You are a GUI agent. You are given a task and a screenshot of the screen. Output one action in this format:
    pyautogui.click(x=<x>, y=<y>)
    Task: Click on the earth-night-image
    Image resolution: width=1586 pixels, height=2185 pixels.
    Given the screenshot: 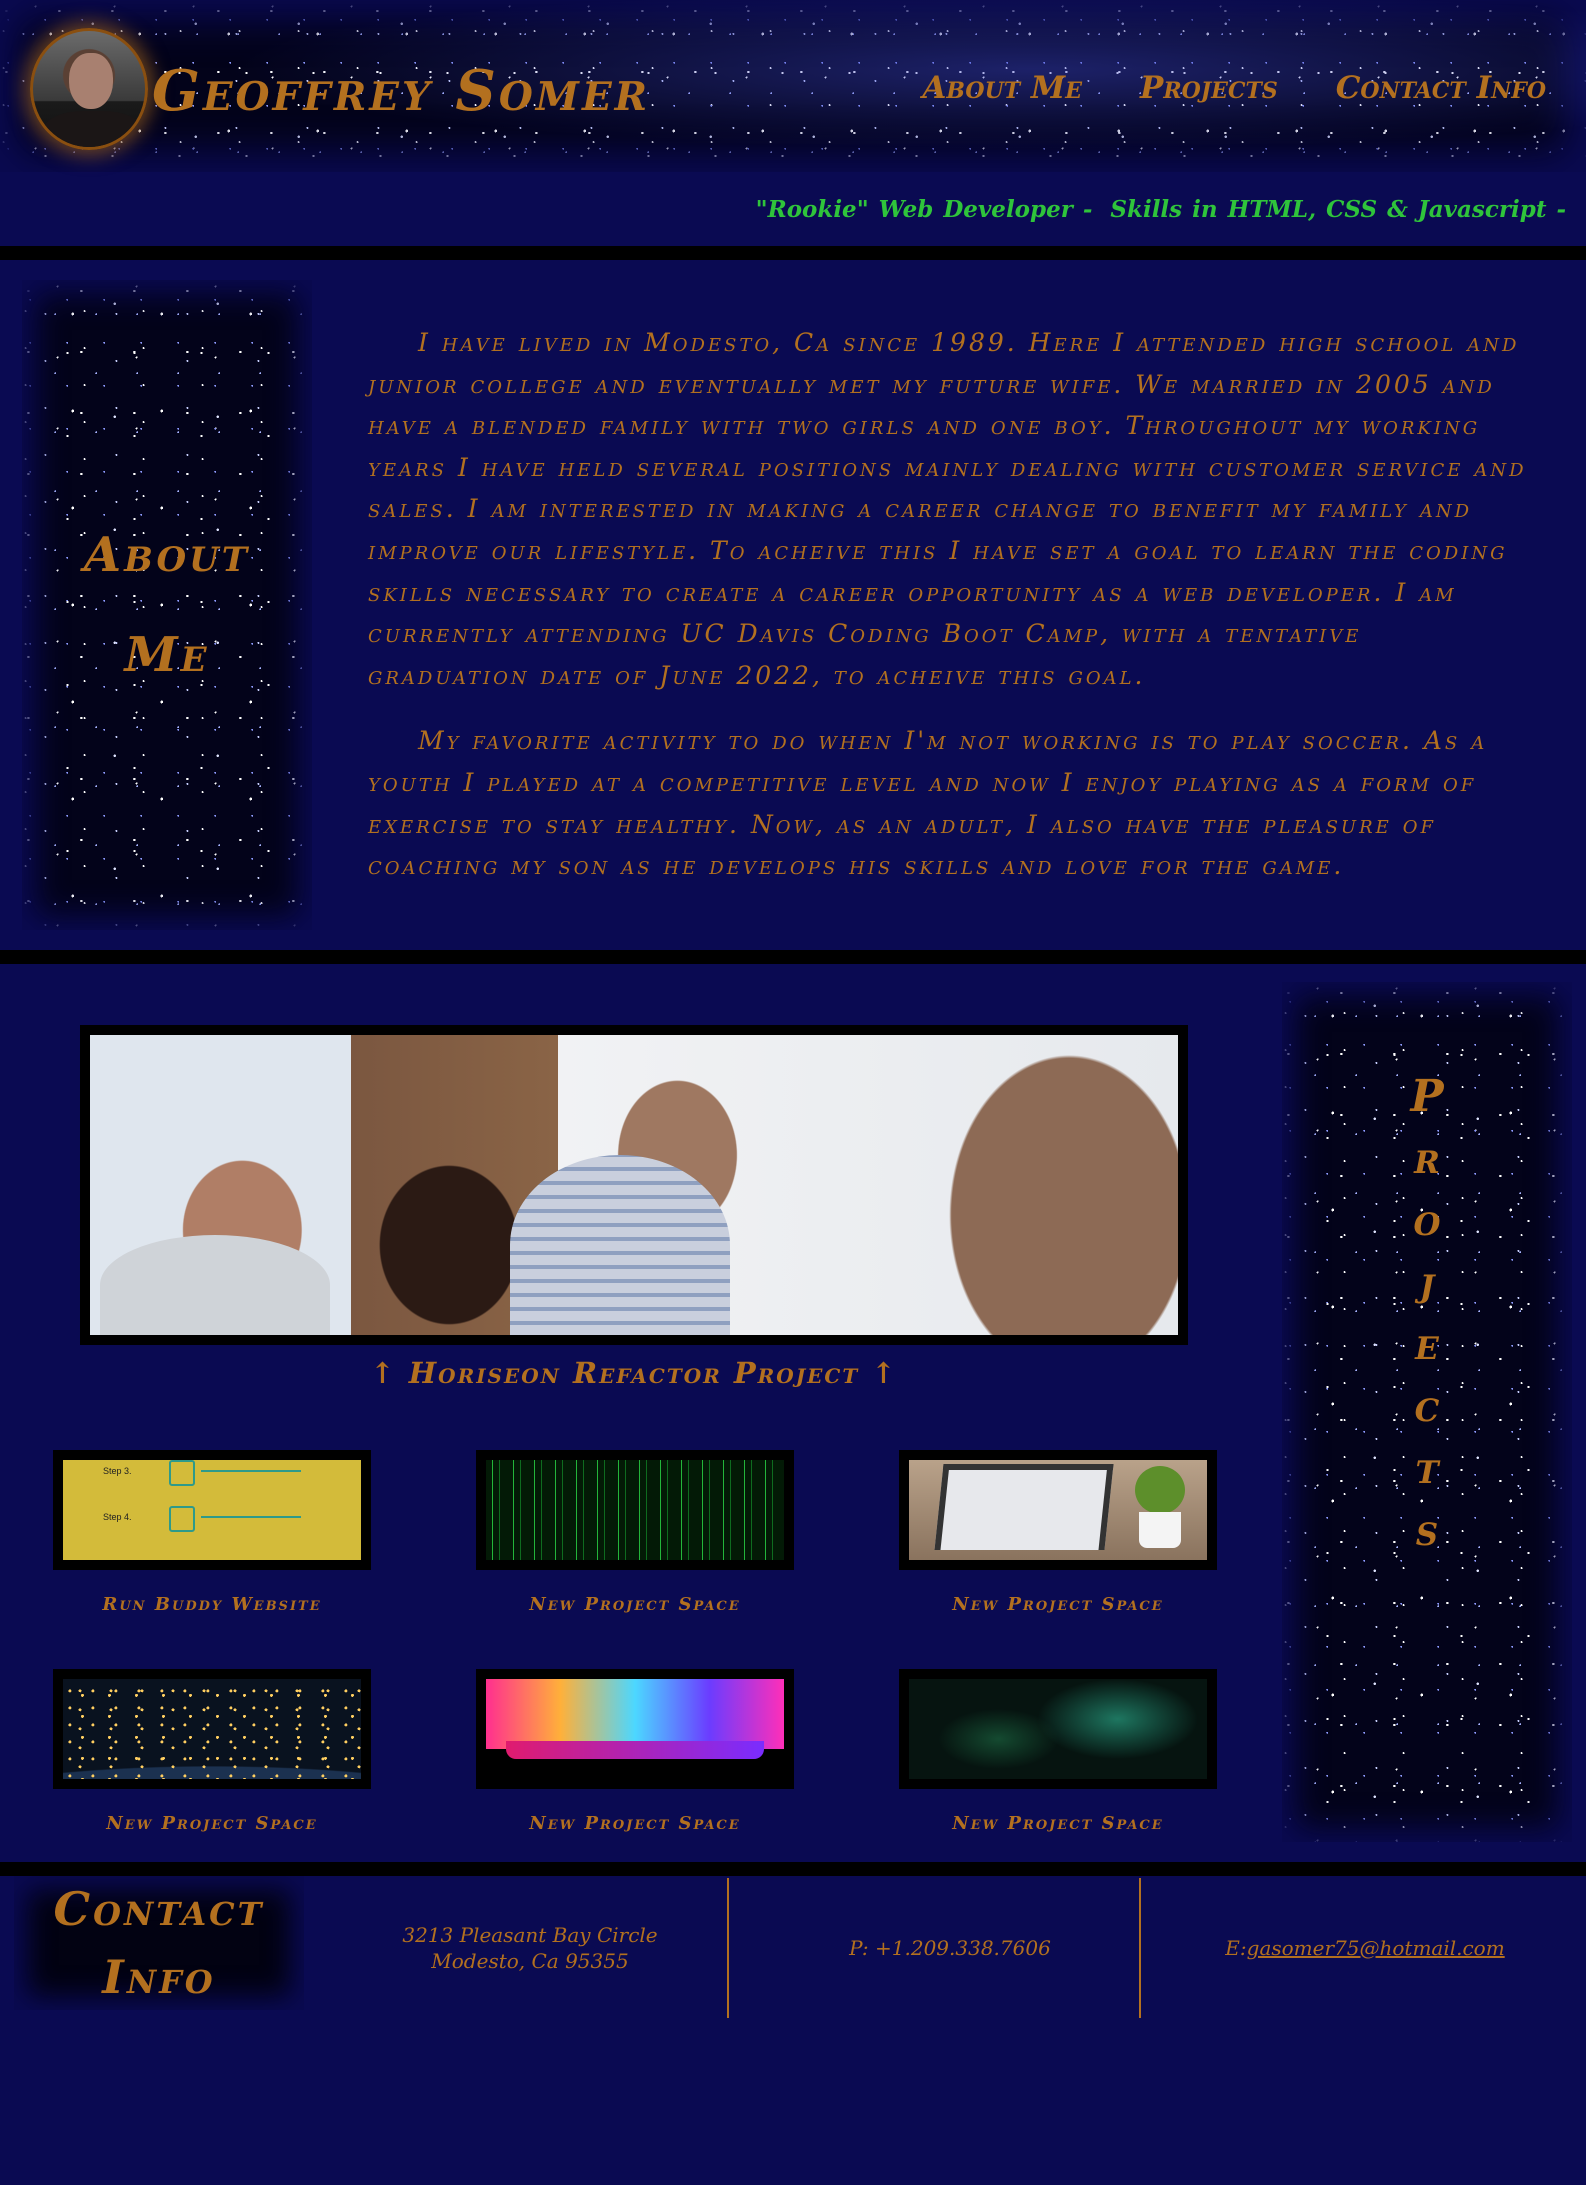 What is the action you would take?
    pyautogui.click(x=212, y=1729)
    